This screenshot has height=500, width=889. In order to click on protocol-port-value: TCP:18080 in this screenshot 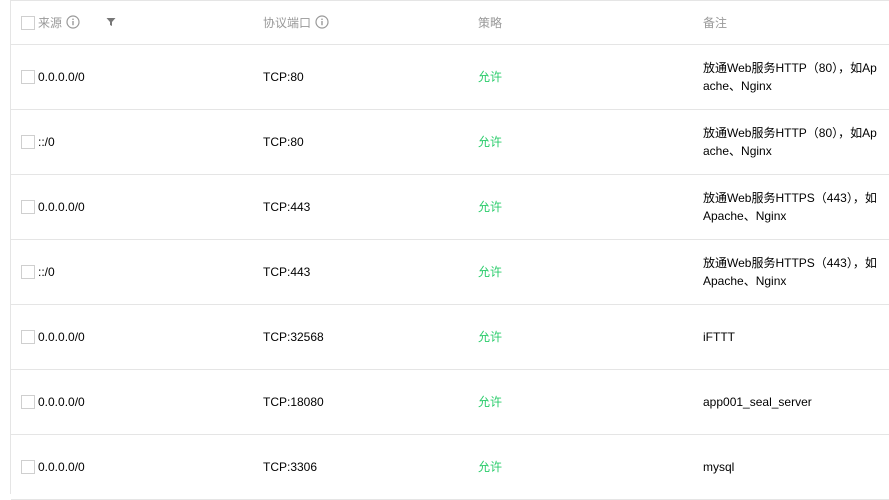, I will do `click(293, 401)`.